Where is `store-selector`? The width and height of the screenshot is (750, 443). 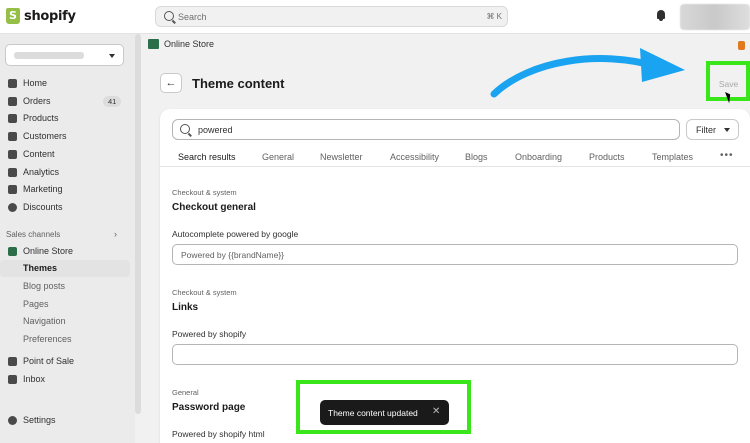
store-selector is located at coordinates (64, 55).